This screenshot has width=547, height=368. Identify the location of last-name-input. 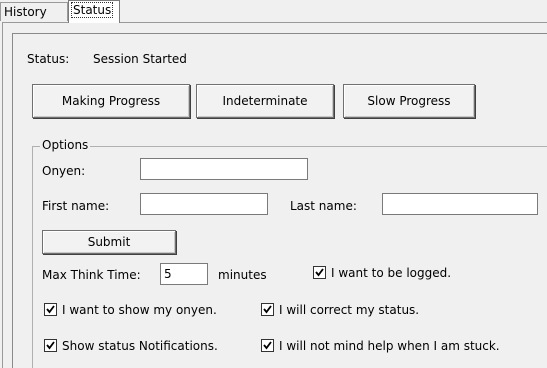
(460, 204).